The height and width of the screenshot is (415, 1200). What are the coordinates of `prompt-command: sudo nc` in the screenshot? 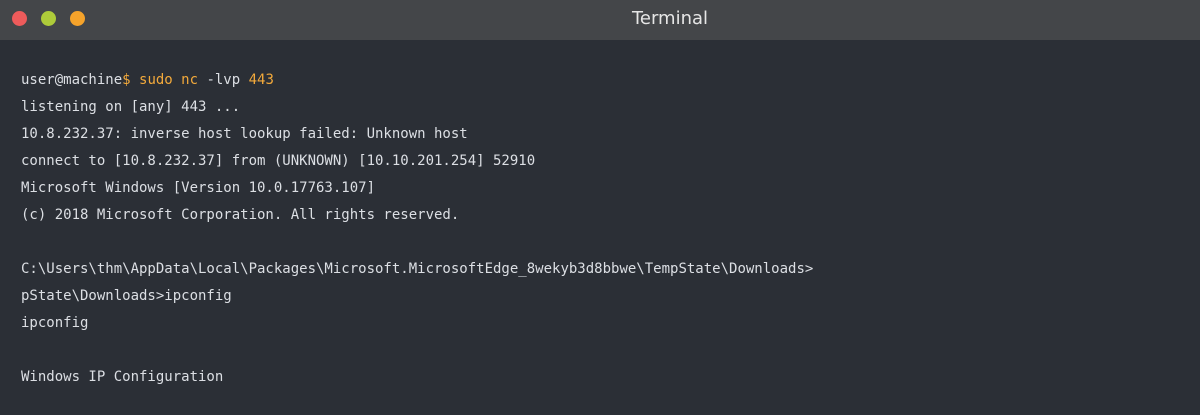 It's located at (168, 80).